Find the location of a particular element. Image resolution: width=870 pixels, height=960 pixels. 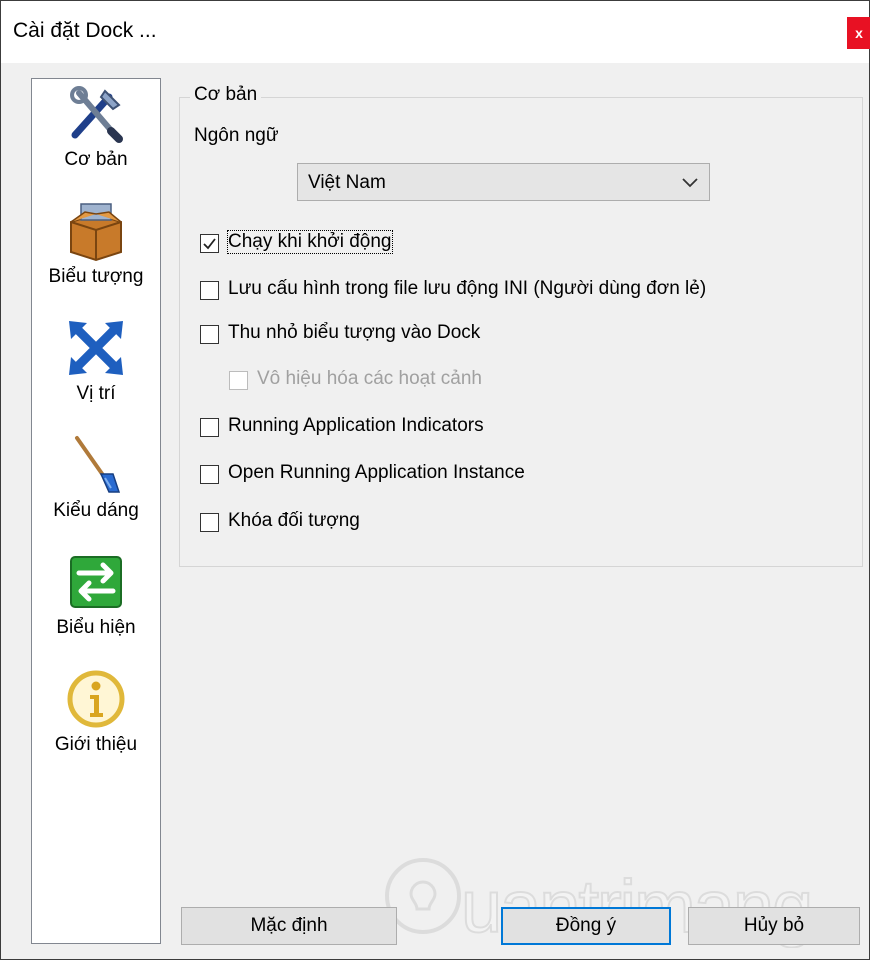

behavior-arrows-icon is located at coordinates (96, 582).